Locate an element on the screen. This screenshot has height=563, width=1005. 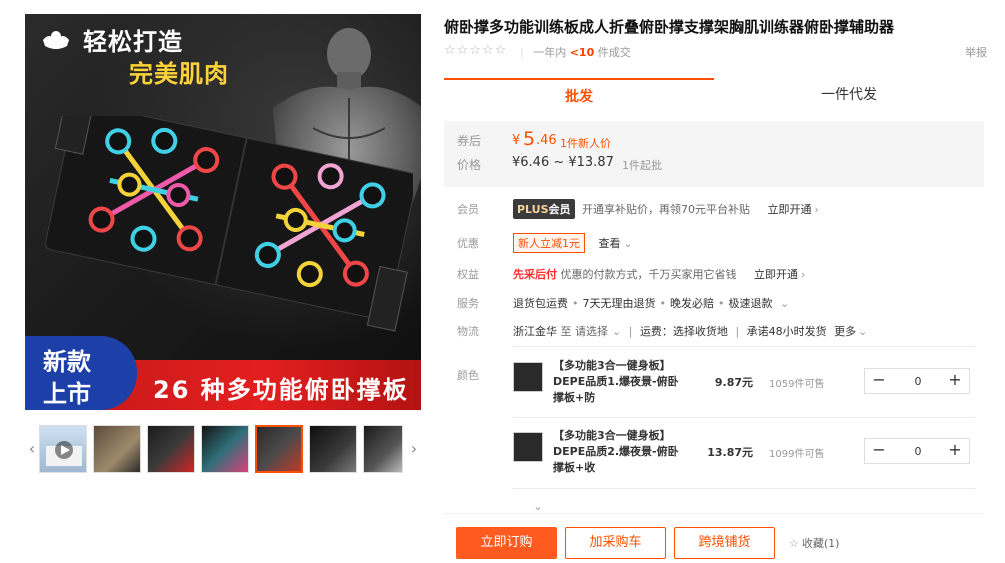
logistics-label: 物流 is located at coordinates (468, 331).